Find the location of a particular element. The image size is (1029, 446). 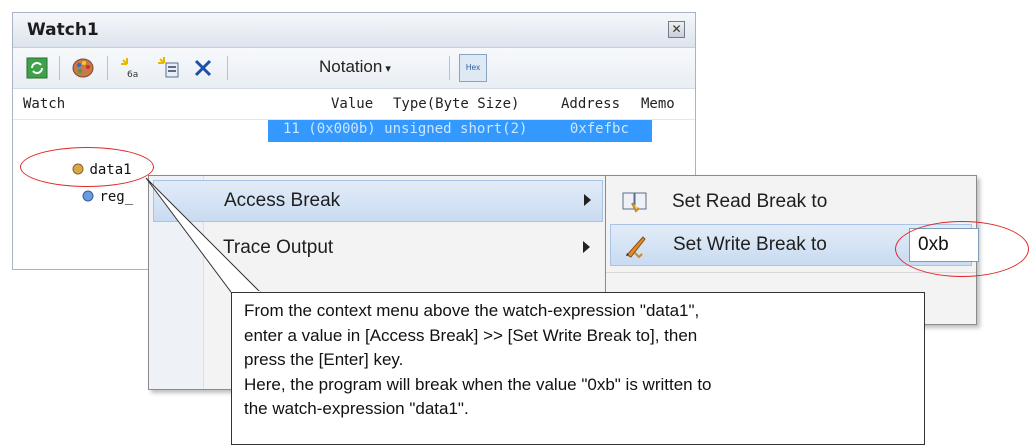

callout-line: press the [Enter] key. is located at coordinates (324, 359).